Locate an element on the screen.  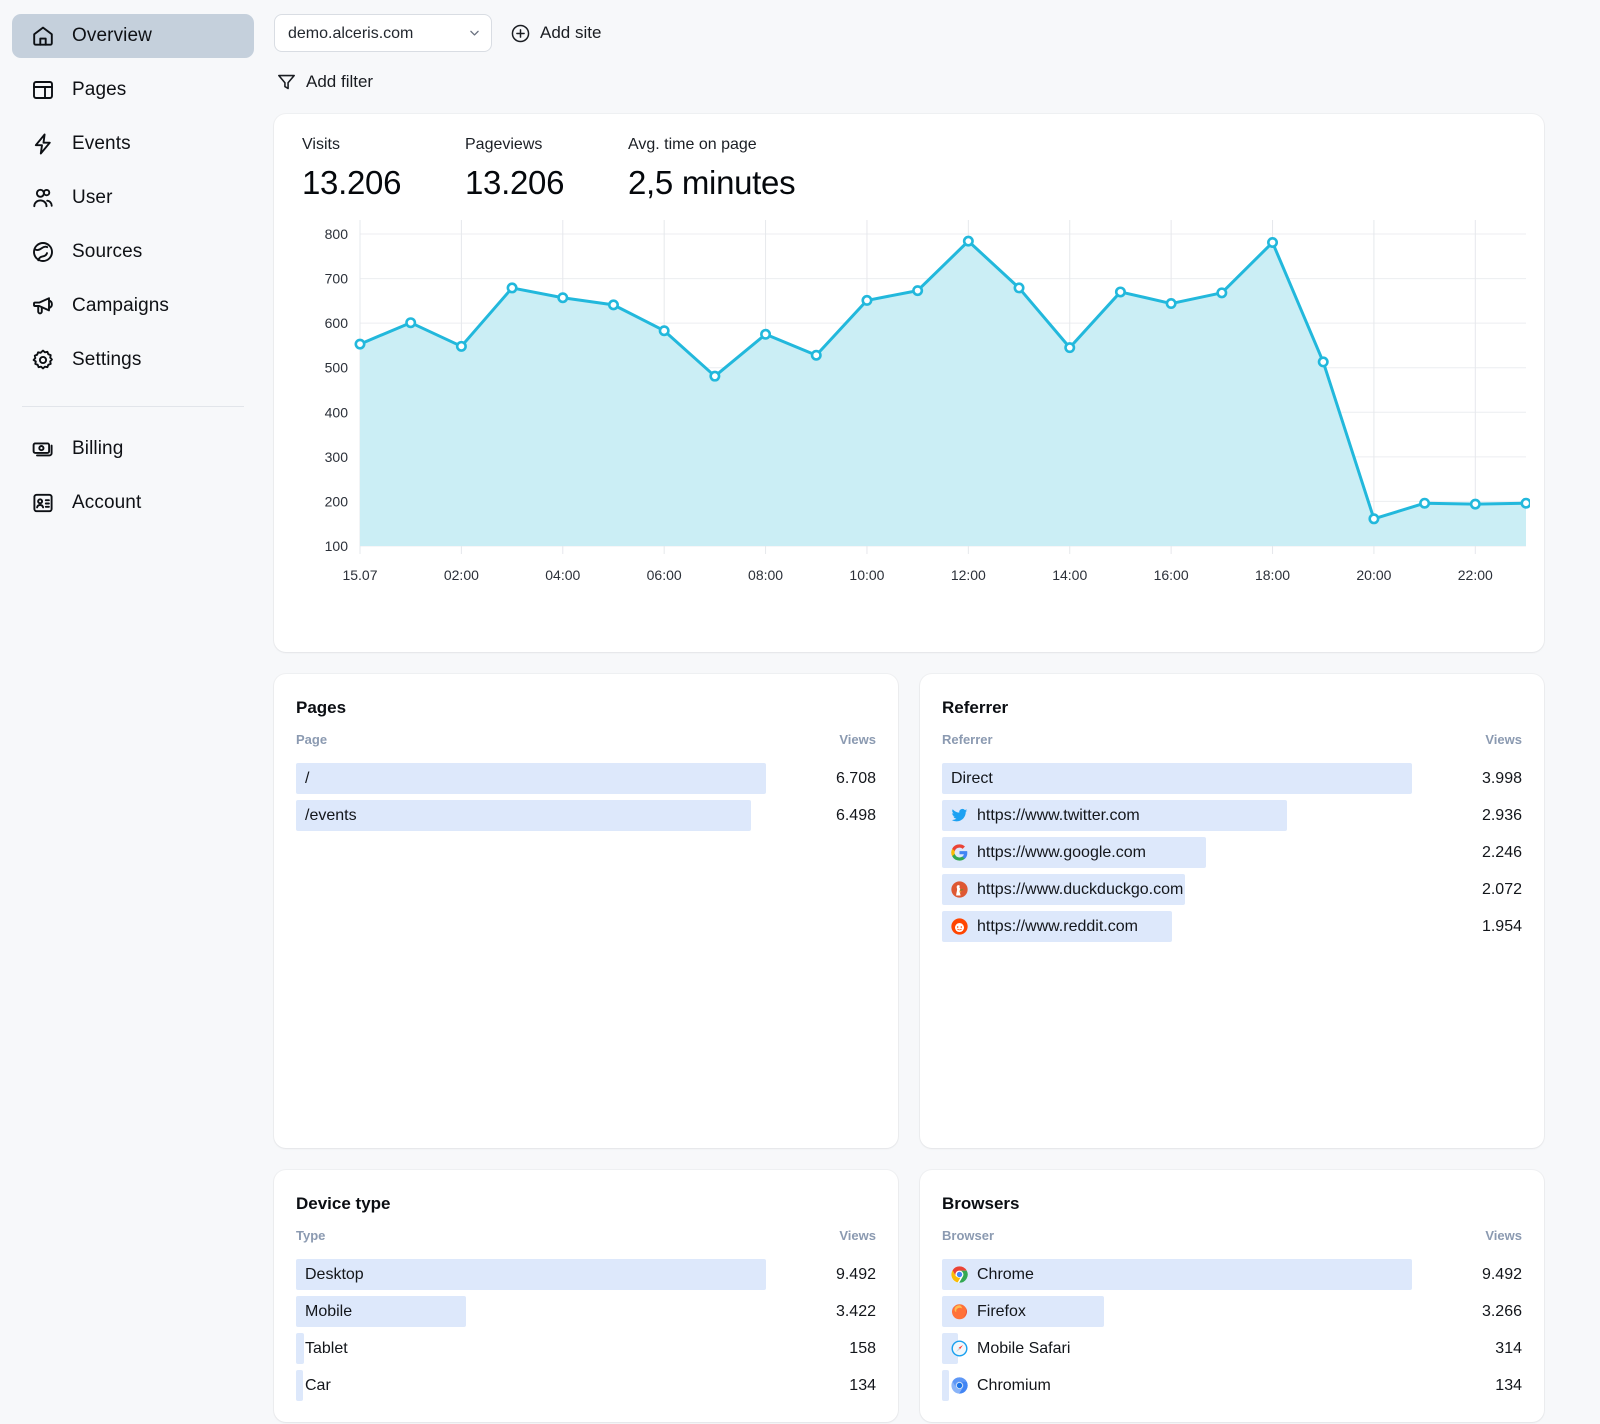
row-label-text: Car is located at coordinates (318, 1385).